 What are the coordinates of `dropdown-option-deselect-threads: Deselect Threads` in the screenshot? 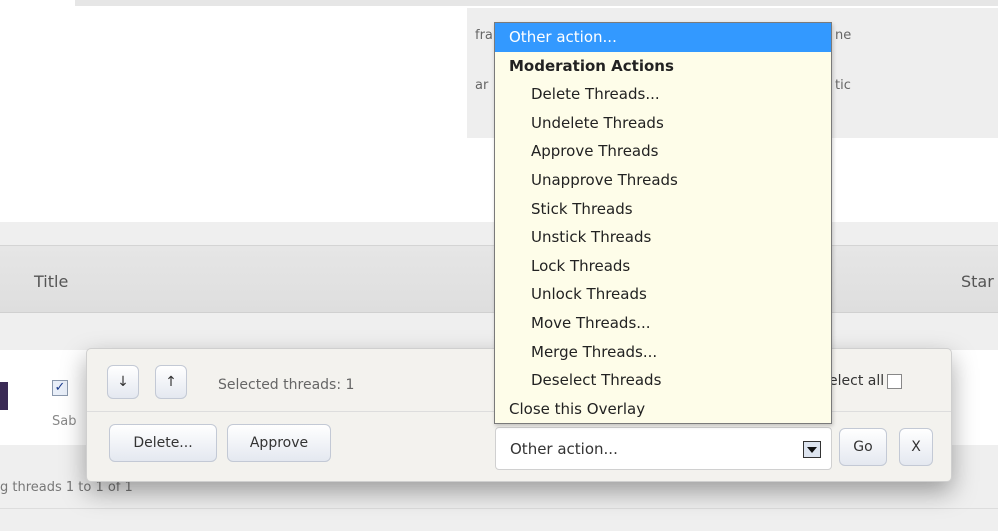 It's located at (663, 380).